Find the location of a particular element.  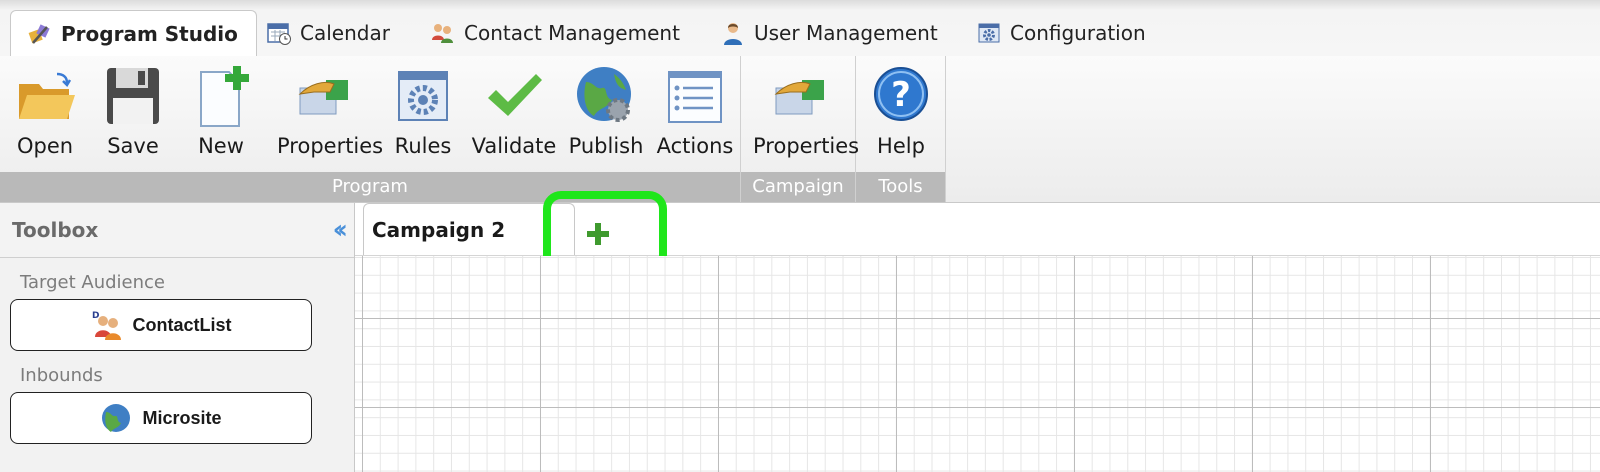

open-button: Open is located at coordinates (45, 113).